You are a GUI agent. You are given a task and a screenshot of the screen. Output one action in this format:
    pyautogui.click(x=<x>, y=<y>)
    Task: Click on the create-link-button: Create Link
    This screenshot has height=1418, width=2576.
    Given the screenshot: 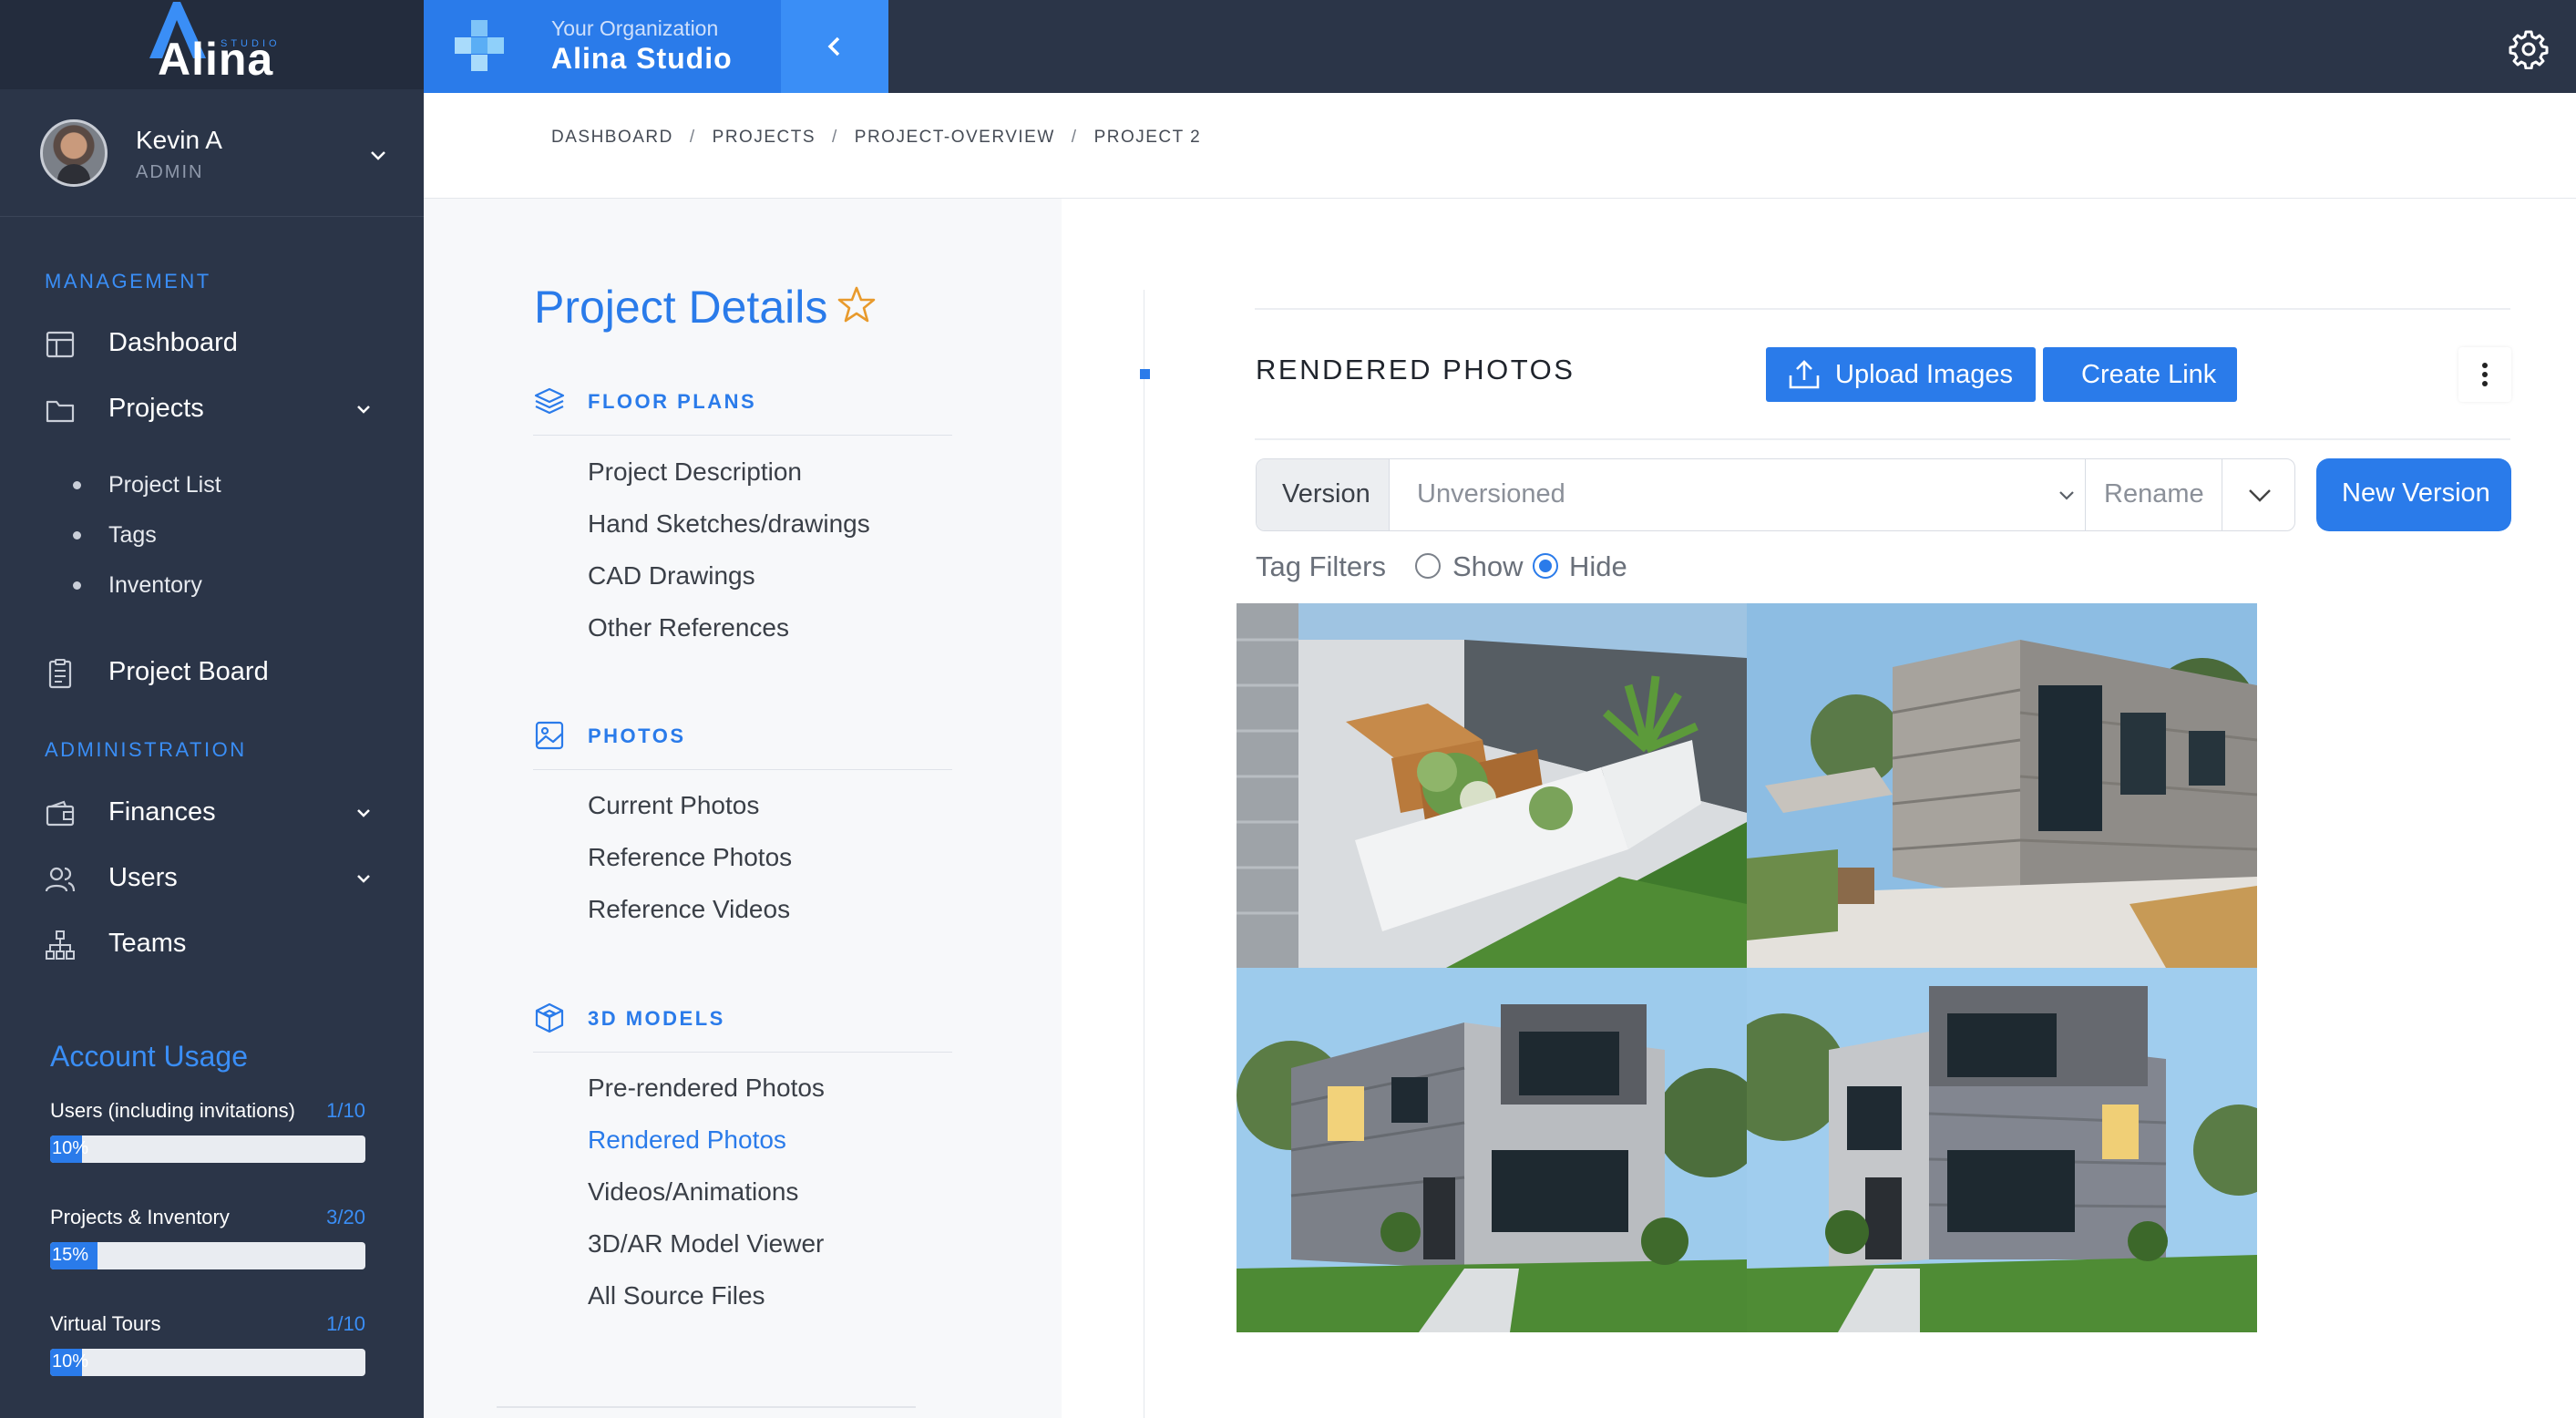 What is the action you would take?
    pyautogui.click(x=2140, y=374)
    